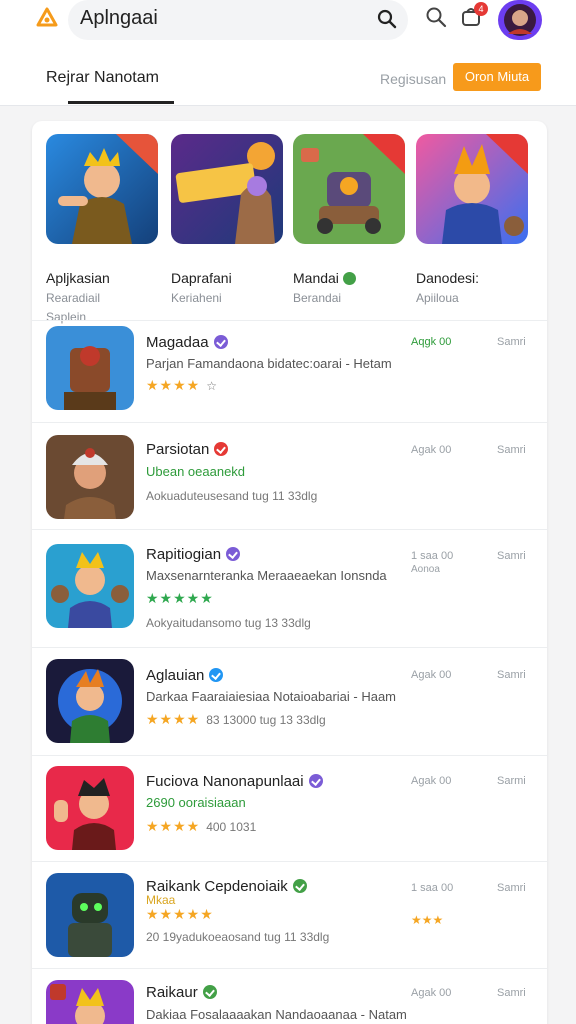 Image resolution: width=576 pixels, height=1024 pixels. I want to click on rating-stars: ★★★★ 83 13000 tug 13 33dlg, so click(236, 719).